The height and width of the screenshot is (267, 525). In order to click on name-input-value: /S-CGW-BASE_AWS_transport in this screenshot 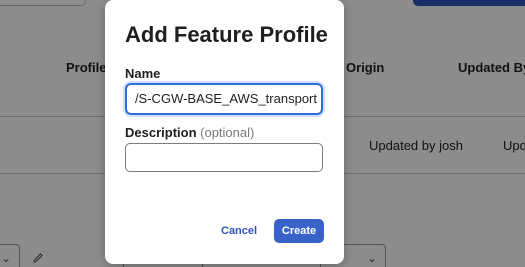, I will do `click(225, 98)`.